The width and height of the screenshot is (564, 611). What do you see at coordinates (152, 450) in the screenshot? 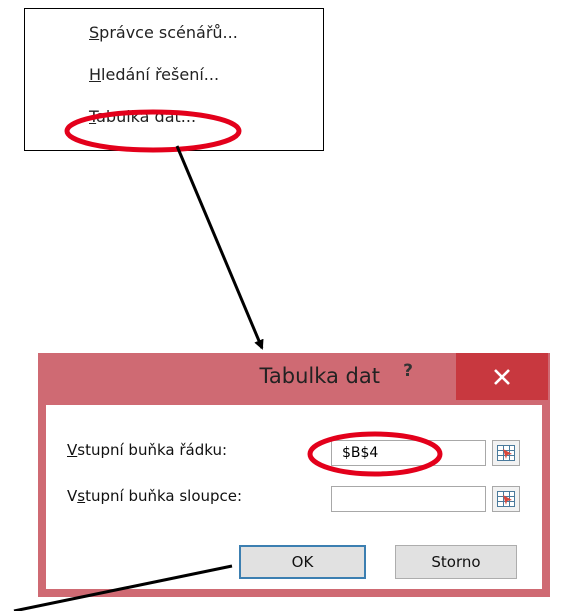
I see `label-part: stupní buňka řádku:` at bounding box center [152, 450].